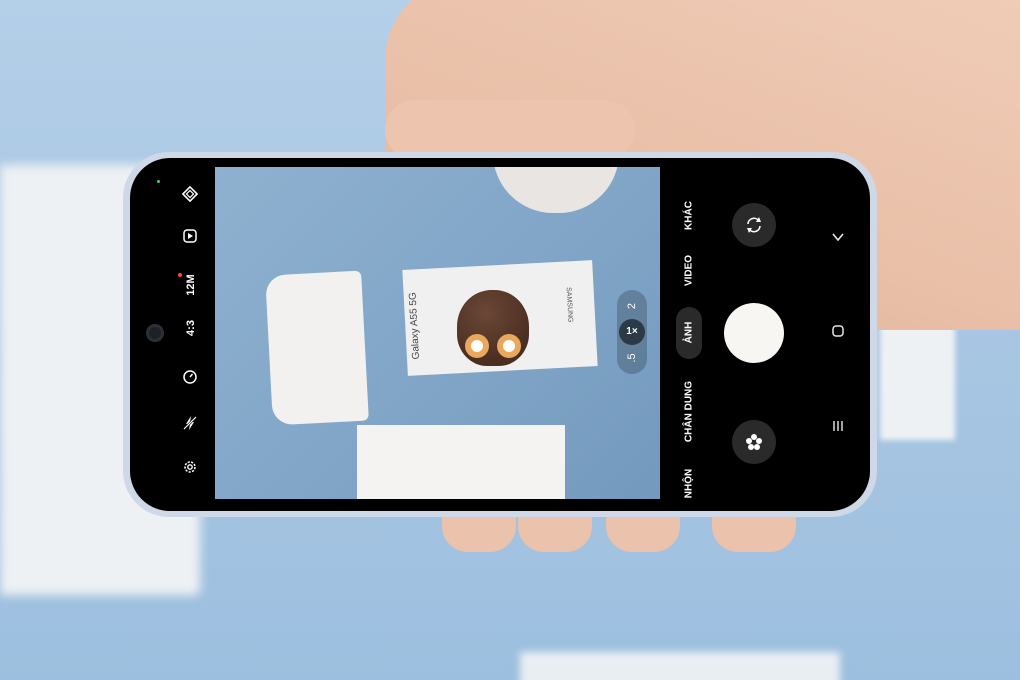 The width and height of the screenshot is (1020, 680). I want to click on zoom-option-label: 1×, so click(632, 331).